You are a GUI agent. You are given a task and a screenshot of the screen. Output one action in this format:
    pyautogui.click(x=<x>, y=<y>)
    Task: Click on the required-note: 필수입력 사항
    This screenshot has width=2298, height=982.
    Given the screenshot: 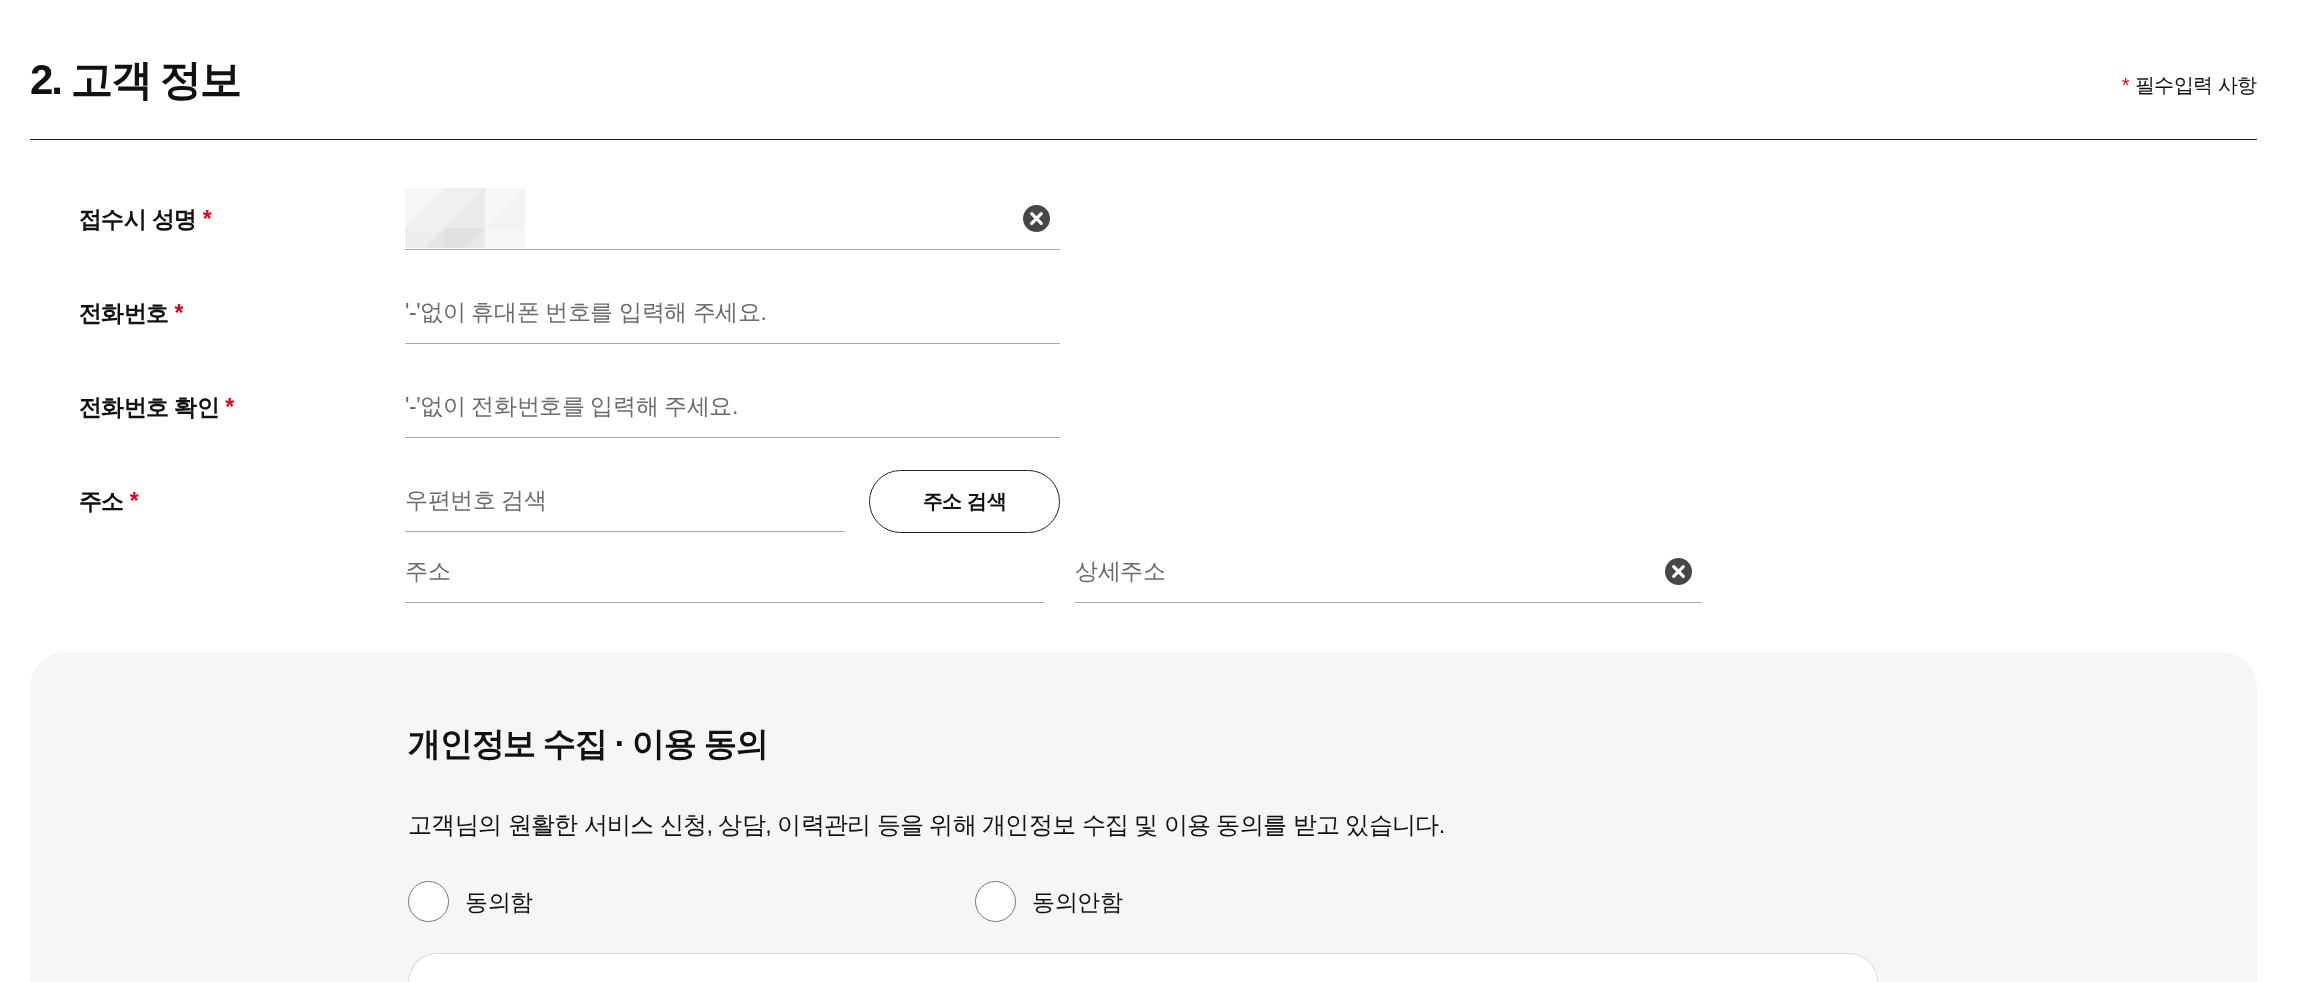 What is the action you would take?
    pyautogui.click(x=2195, y=85)
    